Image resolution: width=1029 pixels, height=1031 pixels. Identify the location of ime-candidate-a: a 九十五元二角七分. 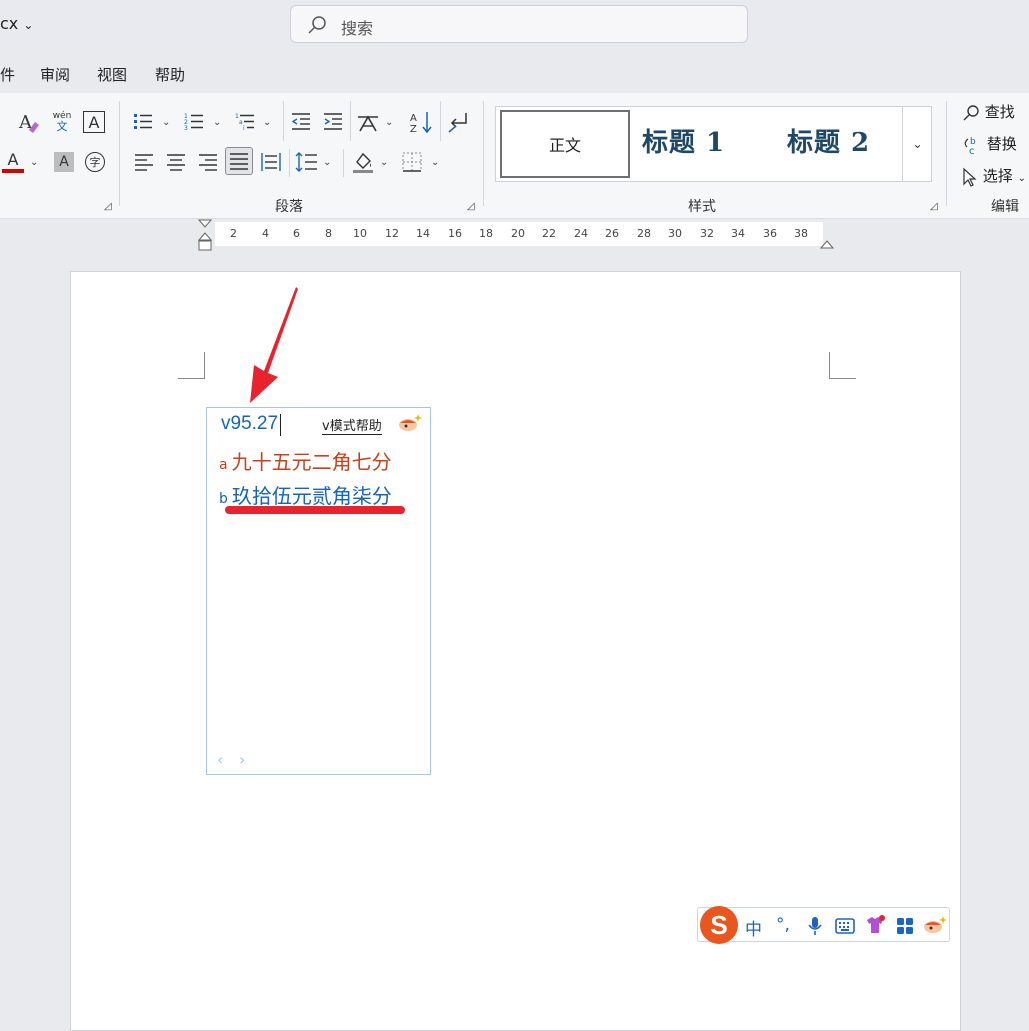
(305, 460).